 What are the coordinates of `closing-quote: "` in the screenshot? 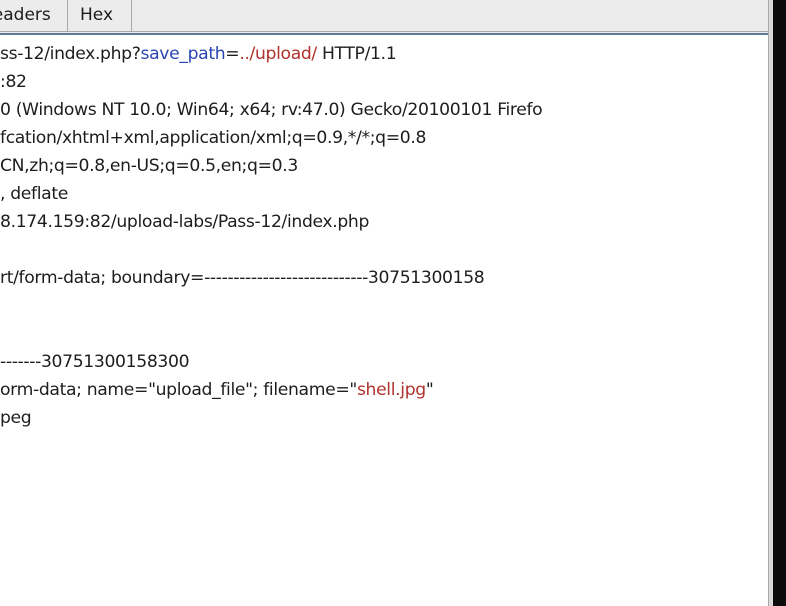 It's located at (429, 390).